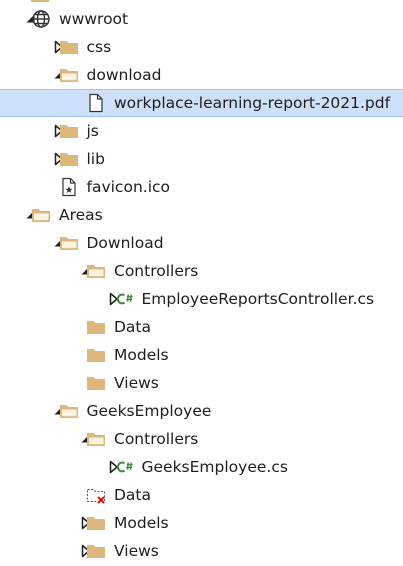 The width and height of the screenshot is (403, 566). Describe the element at coordinates (96, 103) in the screenshot. I see `file-icon` at that location.